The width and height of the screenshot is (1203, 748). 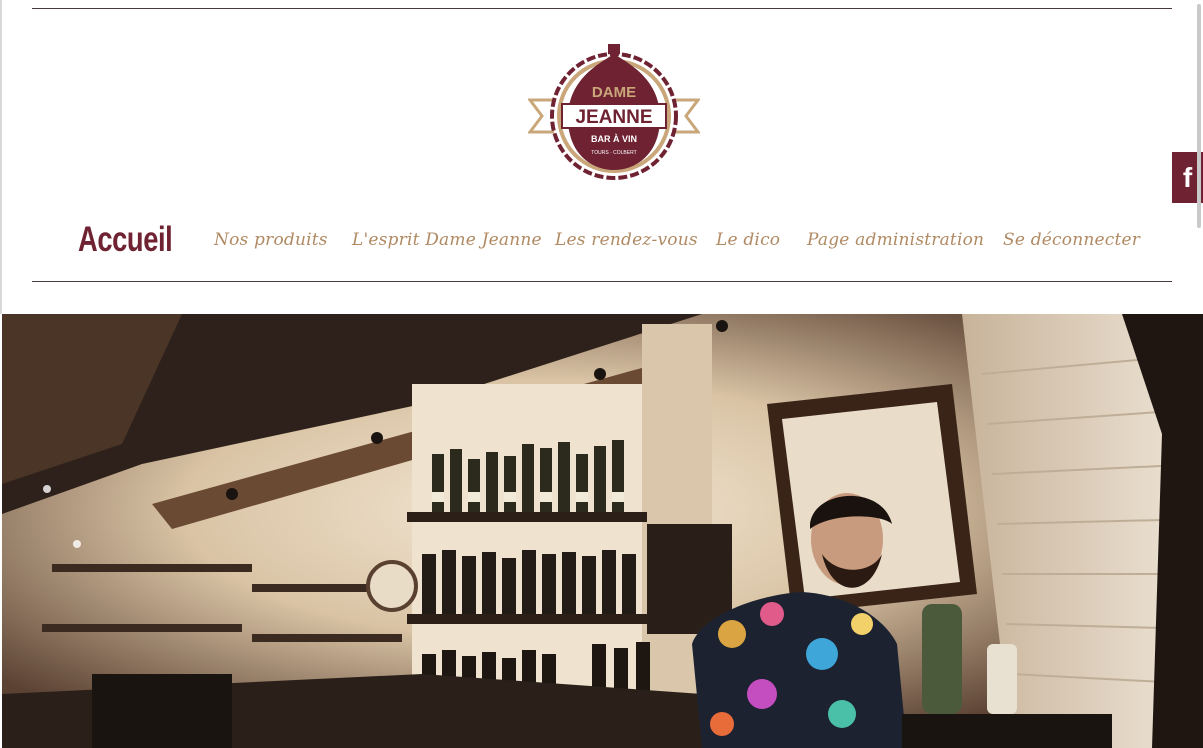 What do you see at coordinates (271, 240) in the screenshot?
I see `nav-item-nos-produits: Nos produits` at bounding box center [271, 240].